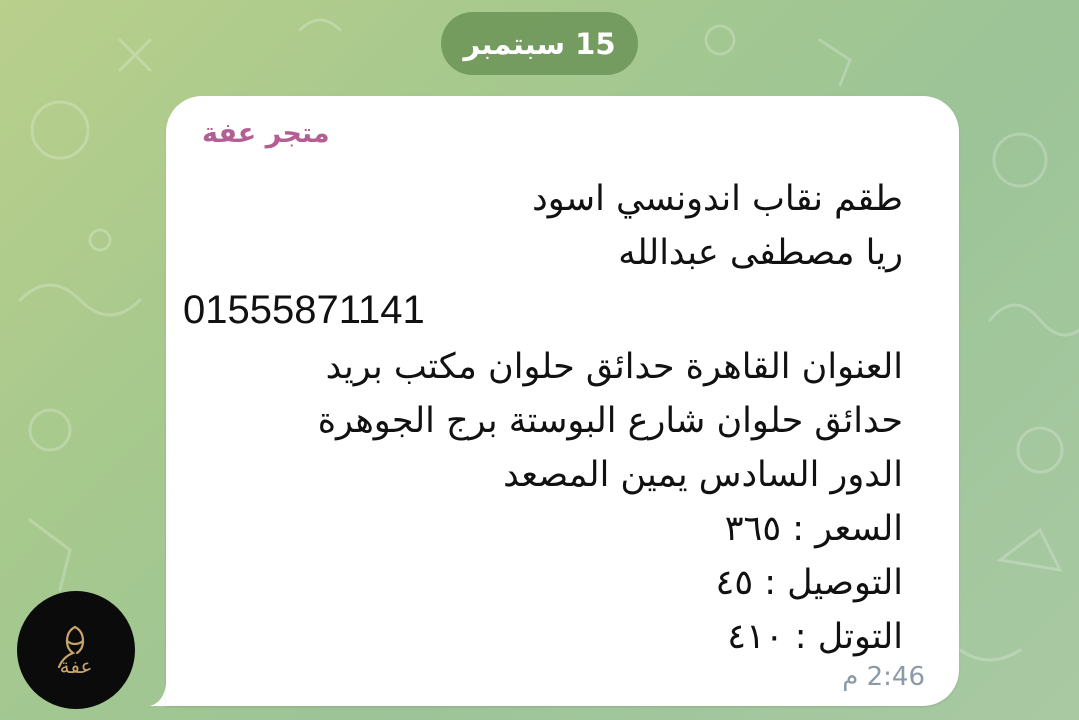 This screenshot has width=1079, height=720. I want to click on date-label: 15 سبتمبر, so click(539, 43).